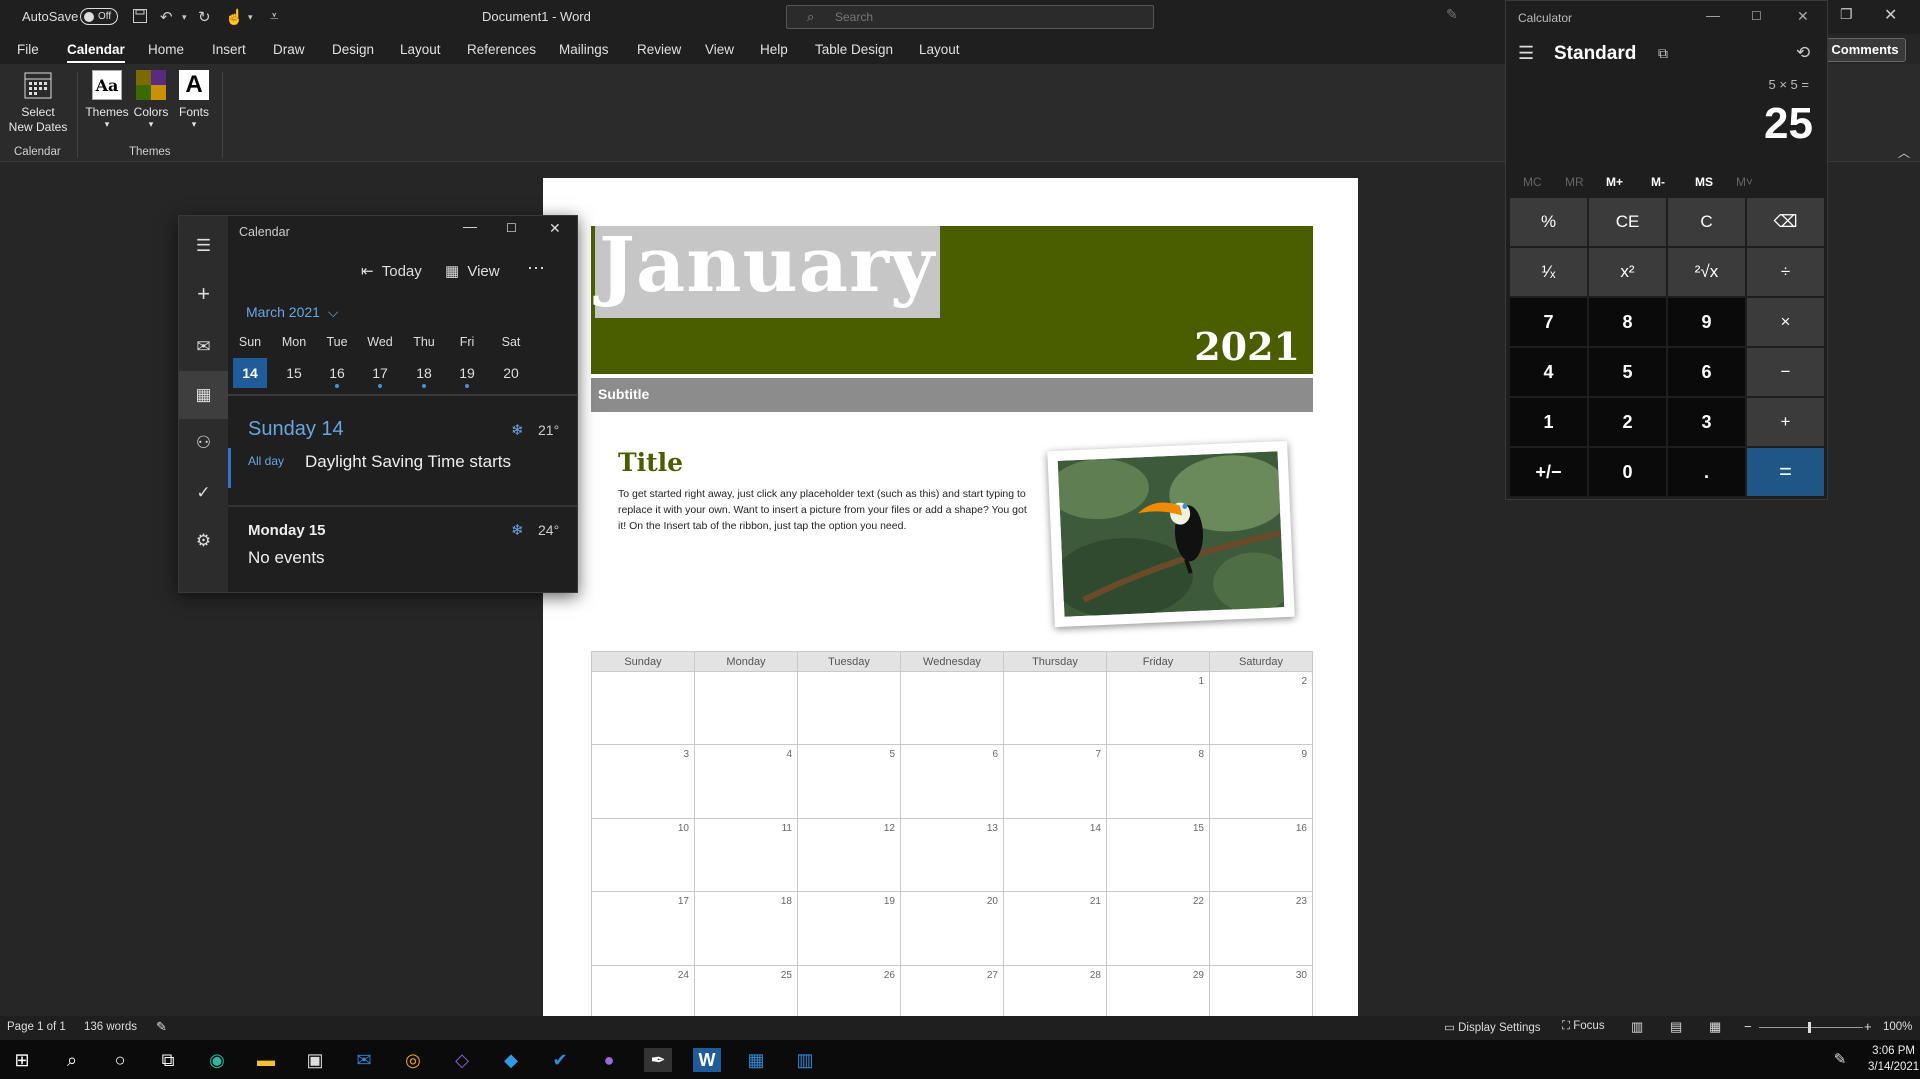 The image size is (1920, 1079). What do you see at coordinates (1627, 472) in the screenshot?
I see `digit-0-key: 0` at bounding box center [1627, 472].